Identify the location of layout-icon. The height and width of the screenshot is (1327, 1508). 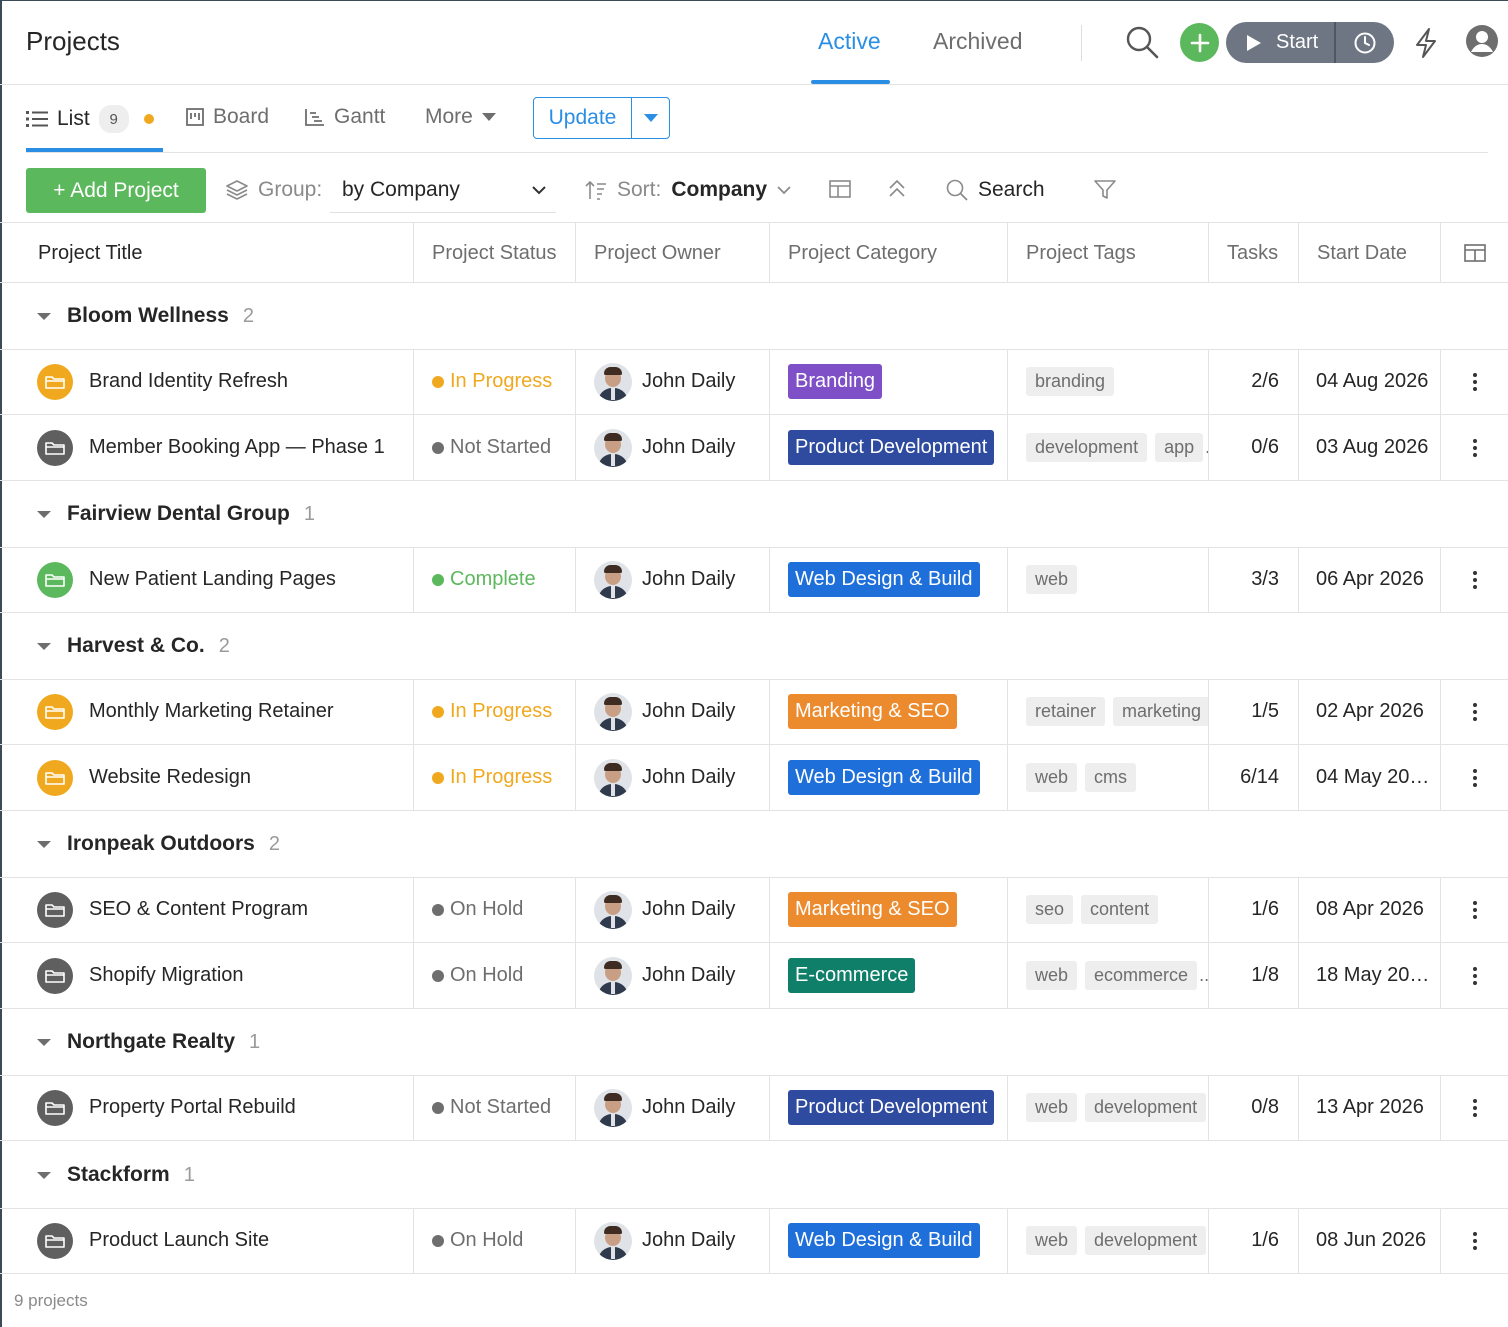
(840, 189).